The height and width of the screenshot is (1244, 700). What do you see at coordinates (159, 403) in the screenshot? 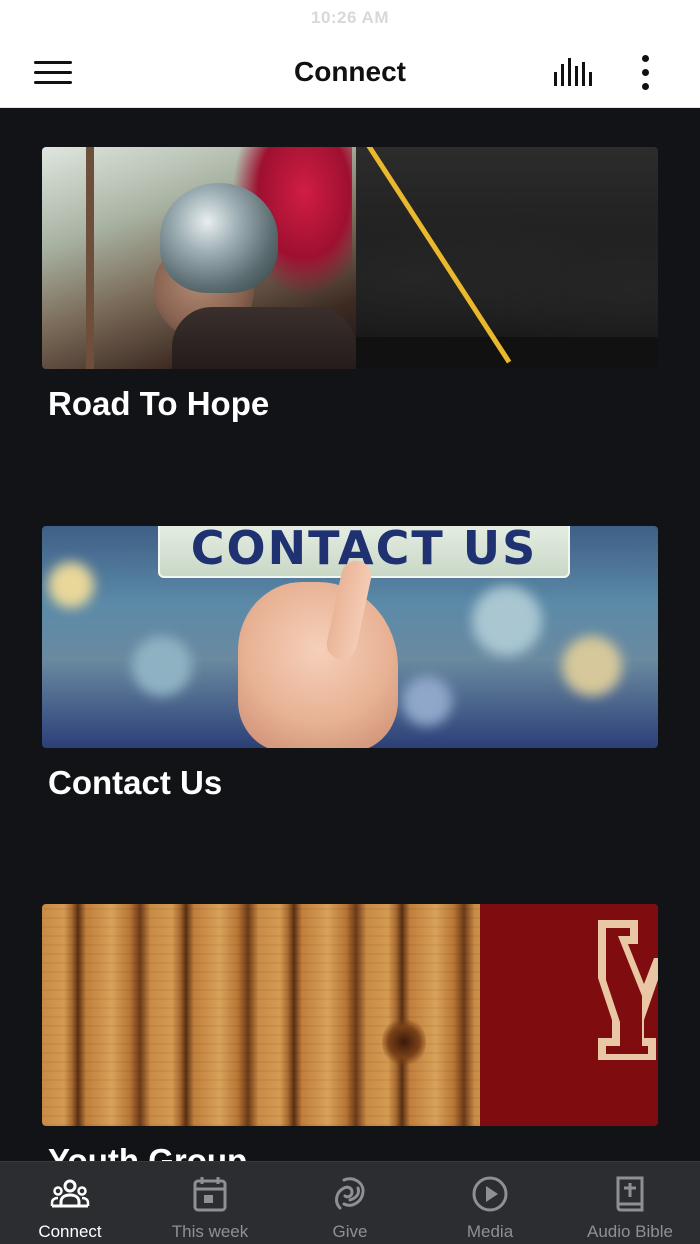
I see `card-title: Road To Hope` at bounding box center [159, 403].